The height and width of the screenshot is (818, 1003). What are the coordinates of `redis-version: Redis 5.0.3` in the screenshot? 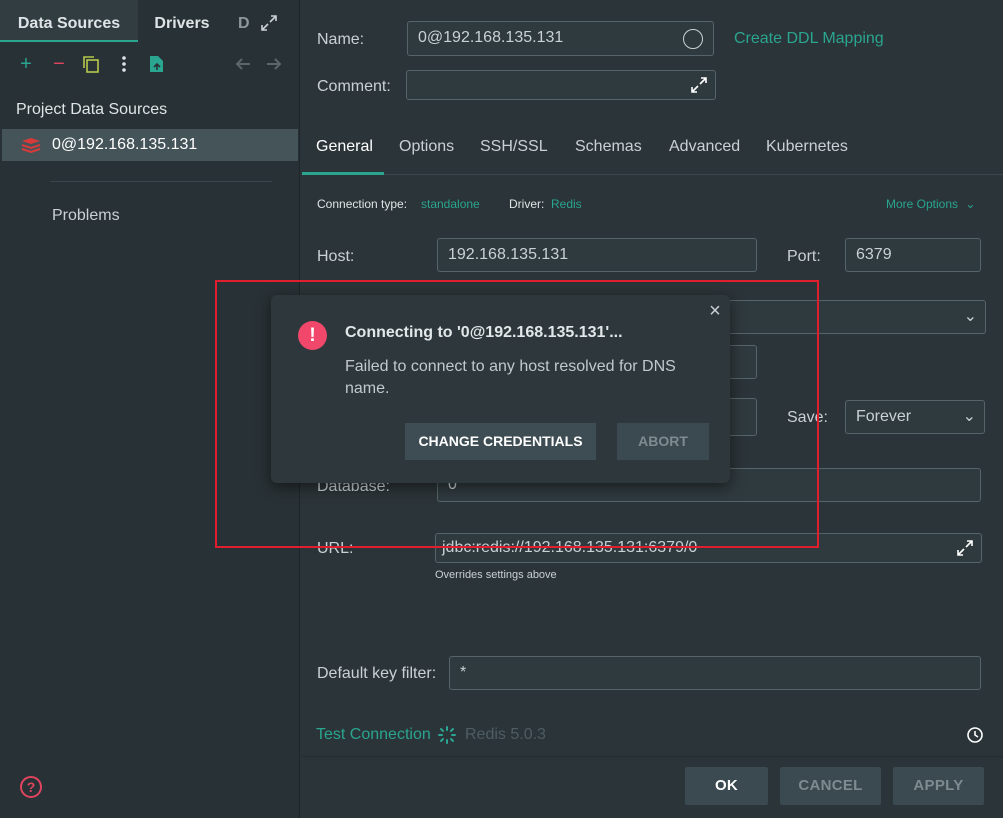 It's located at (505, 734).